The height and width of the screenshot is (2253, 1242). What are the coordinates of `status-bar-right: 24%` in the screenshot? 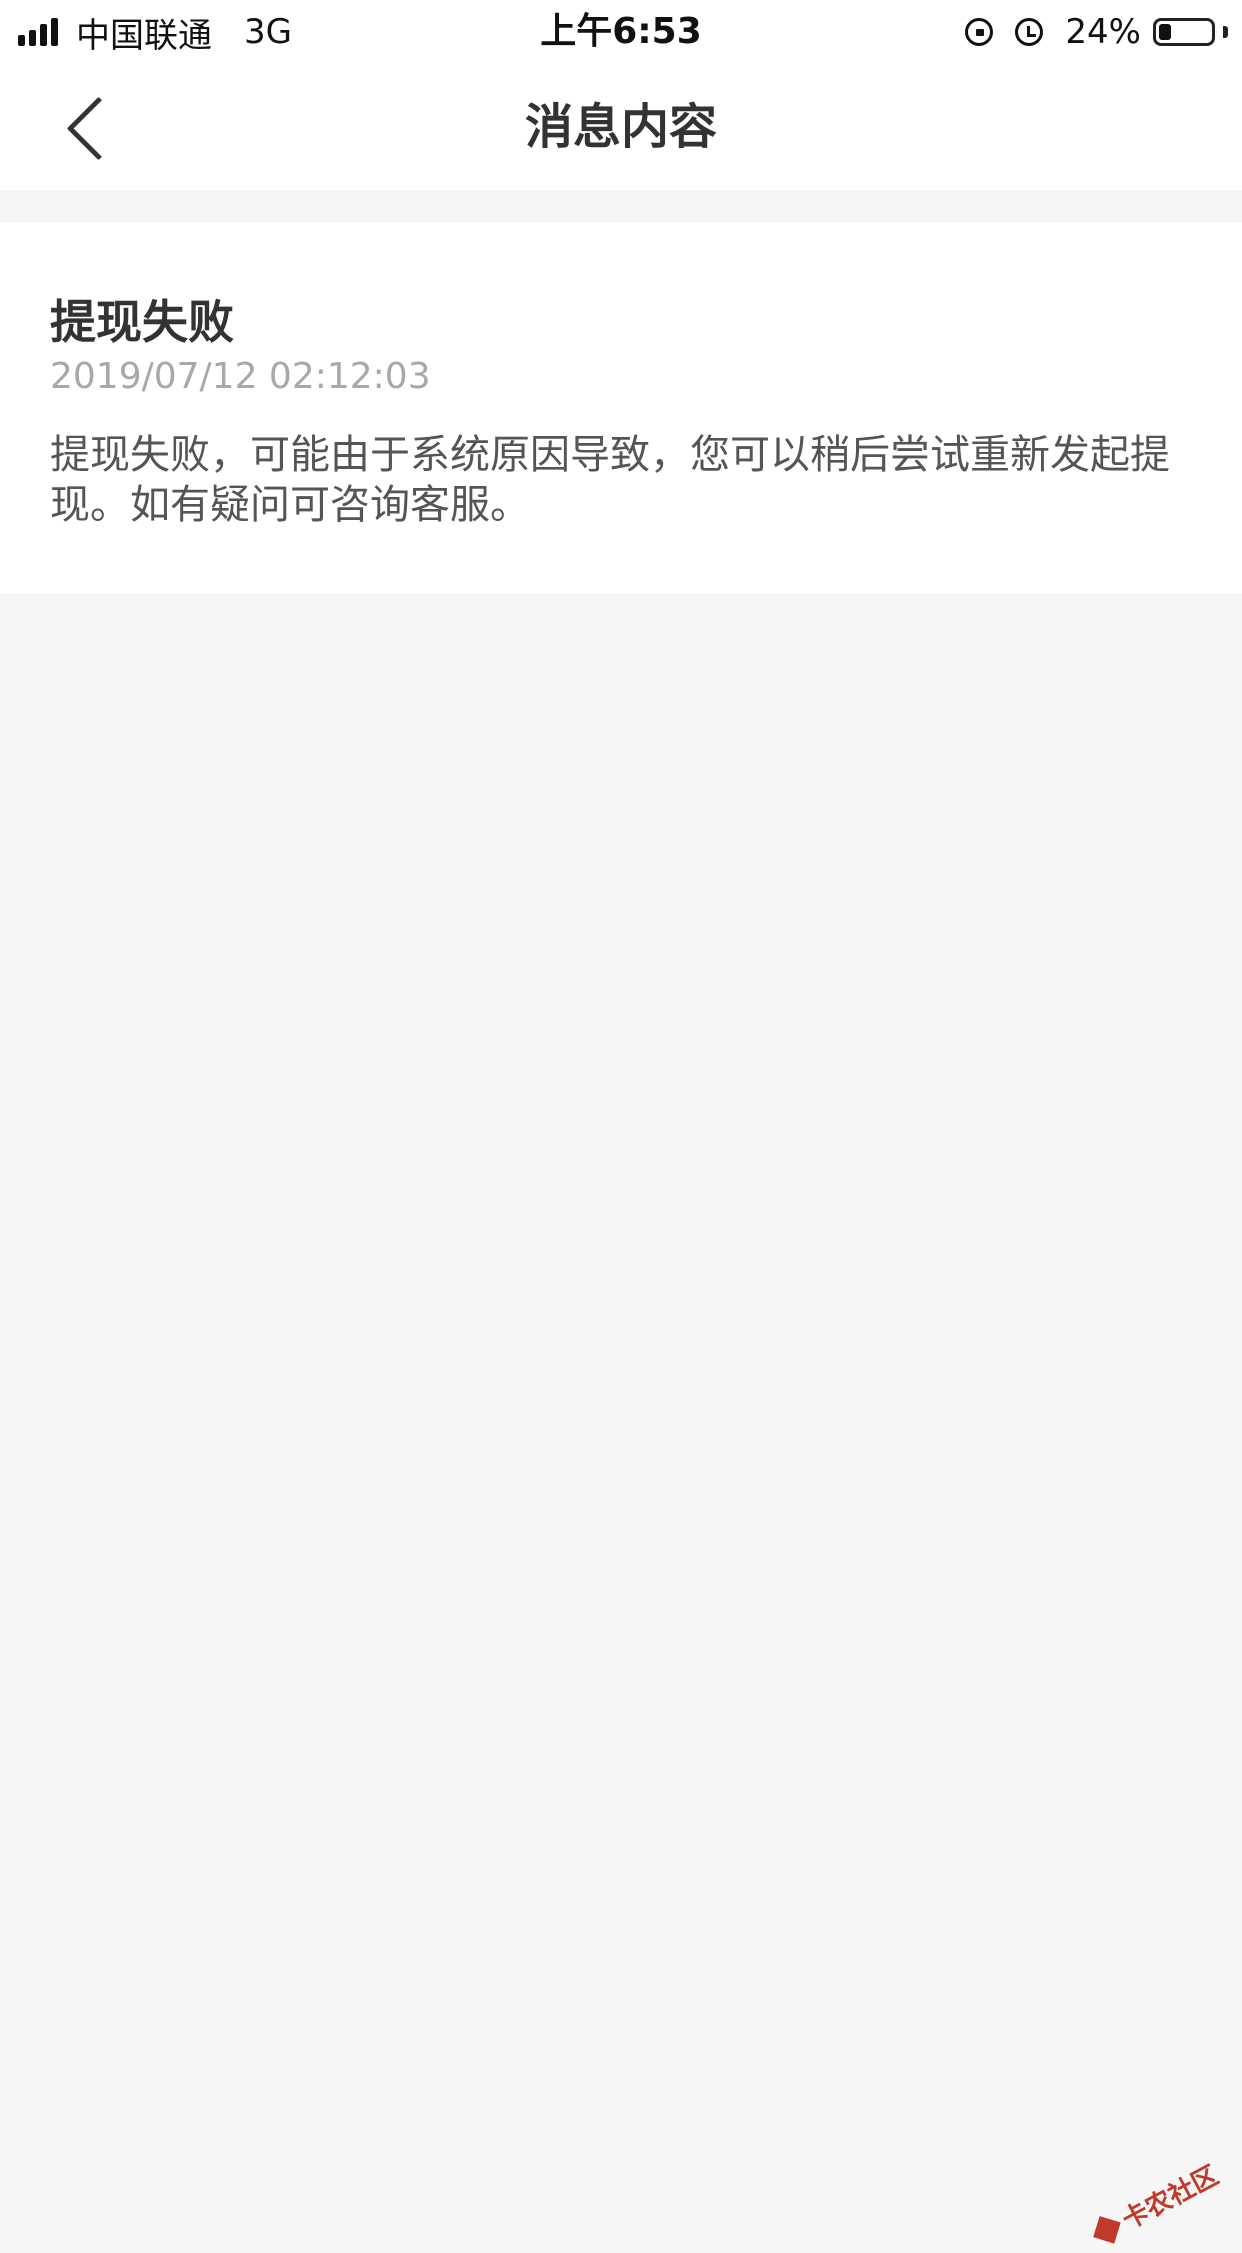 It's located at (1096, 32).